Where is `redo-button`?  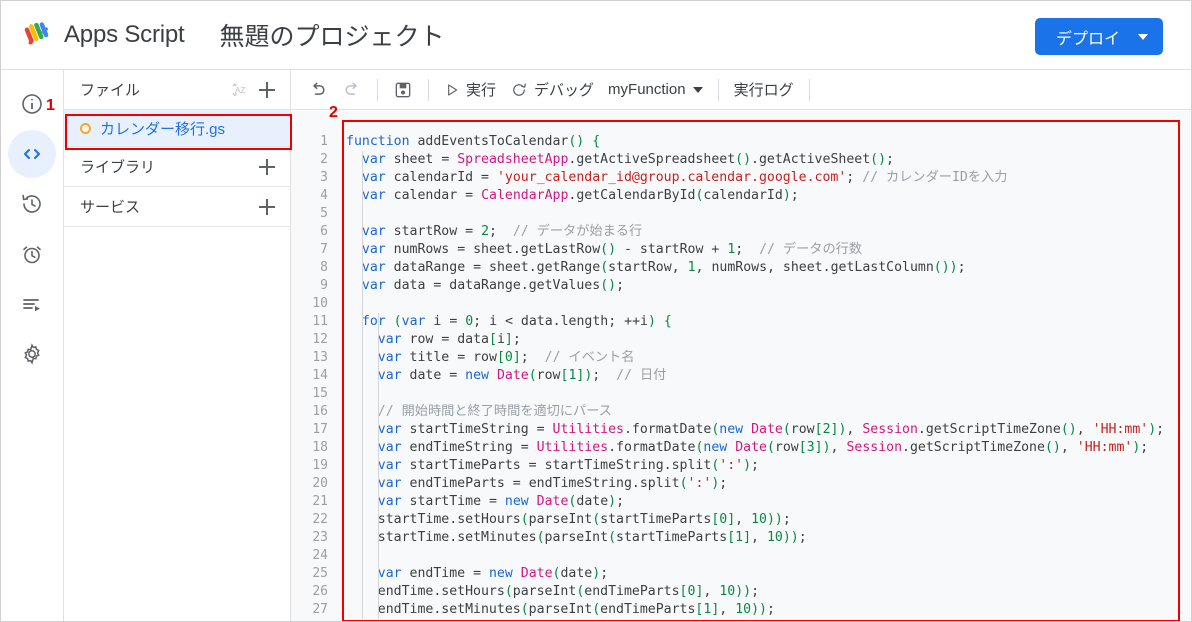
redo-button is located at coordinates (352, 90).